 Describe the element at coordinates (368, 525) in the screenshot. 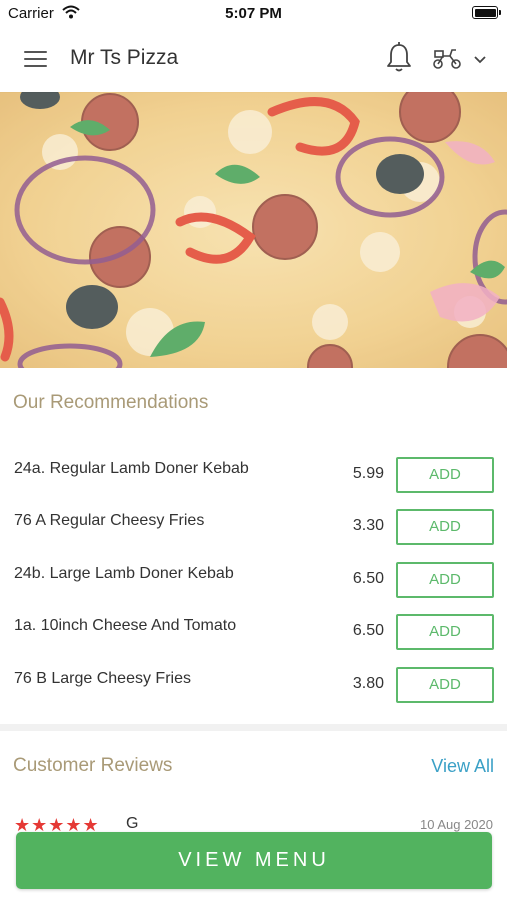

I see `item-price: 3.30` at that location.